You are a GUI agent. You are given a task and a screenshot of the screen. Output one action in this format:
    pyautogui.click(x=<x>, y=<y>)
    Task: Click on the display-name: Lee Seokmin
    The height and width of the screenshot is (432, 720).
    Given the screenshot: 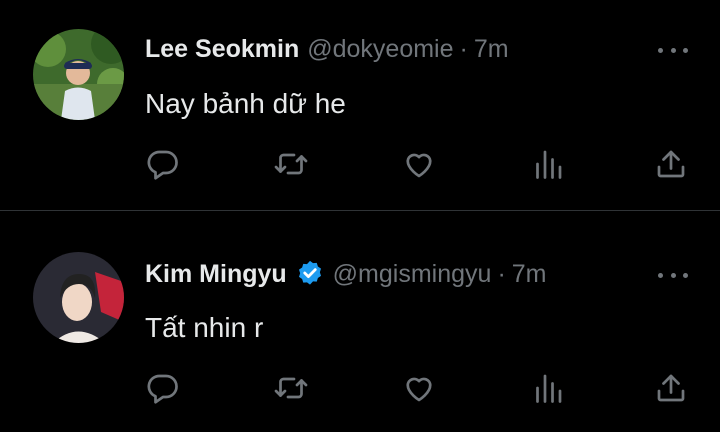 What is the action you would take?
    pyautogui.click(x=222, y=49)
    